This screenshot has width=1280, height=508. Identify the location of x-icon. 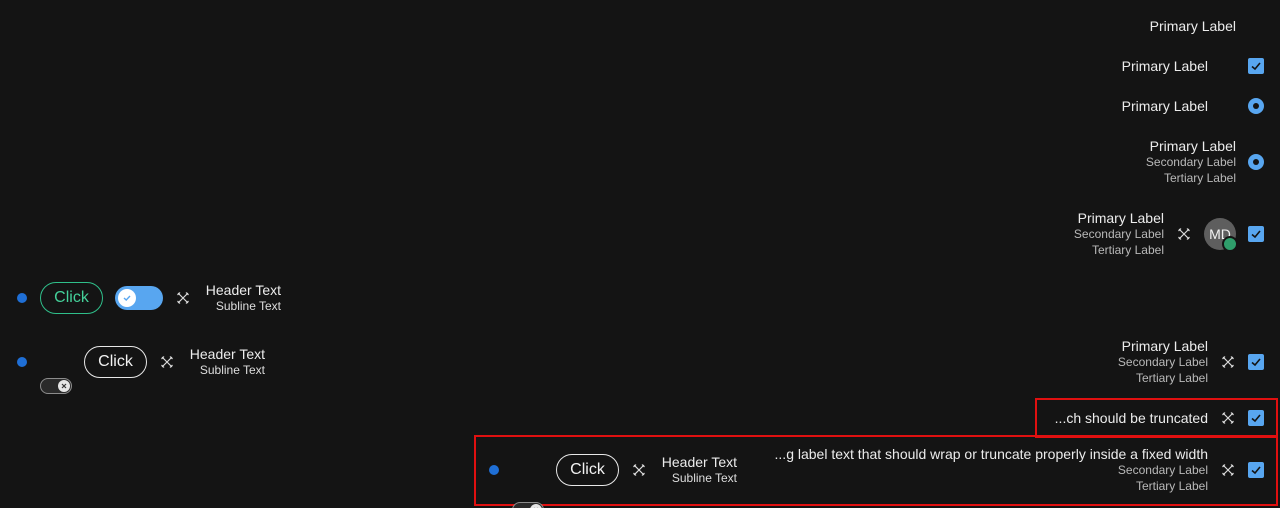
(64, 386).